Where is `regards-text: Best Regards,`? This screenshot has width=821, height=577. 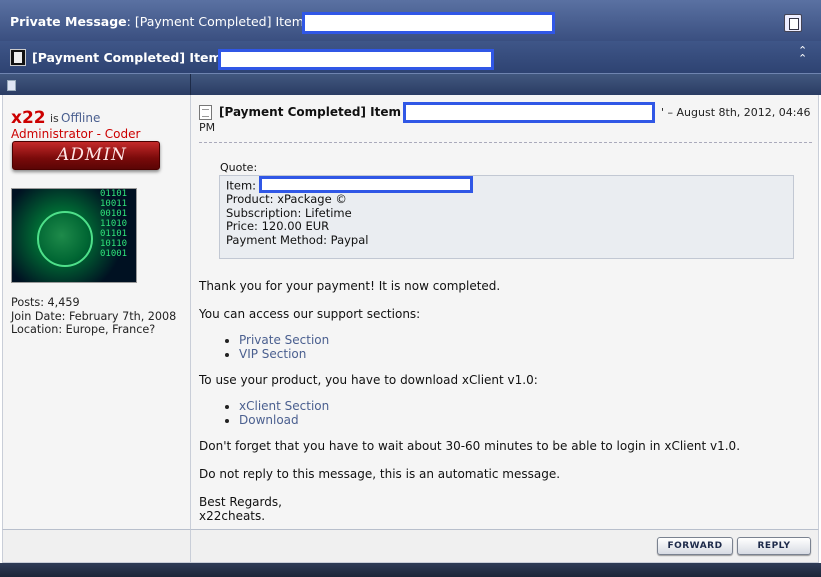 regards-text: Best Regards, is located at coordinates (240, 502).